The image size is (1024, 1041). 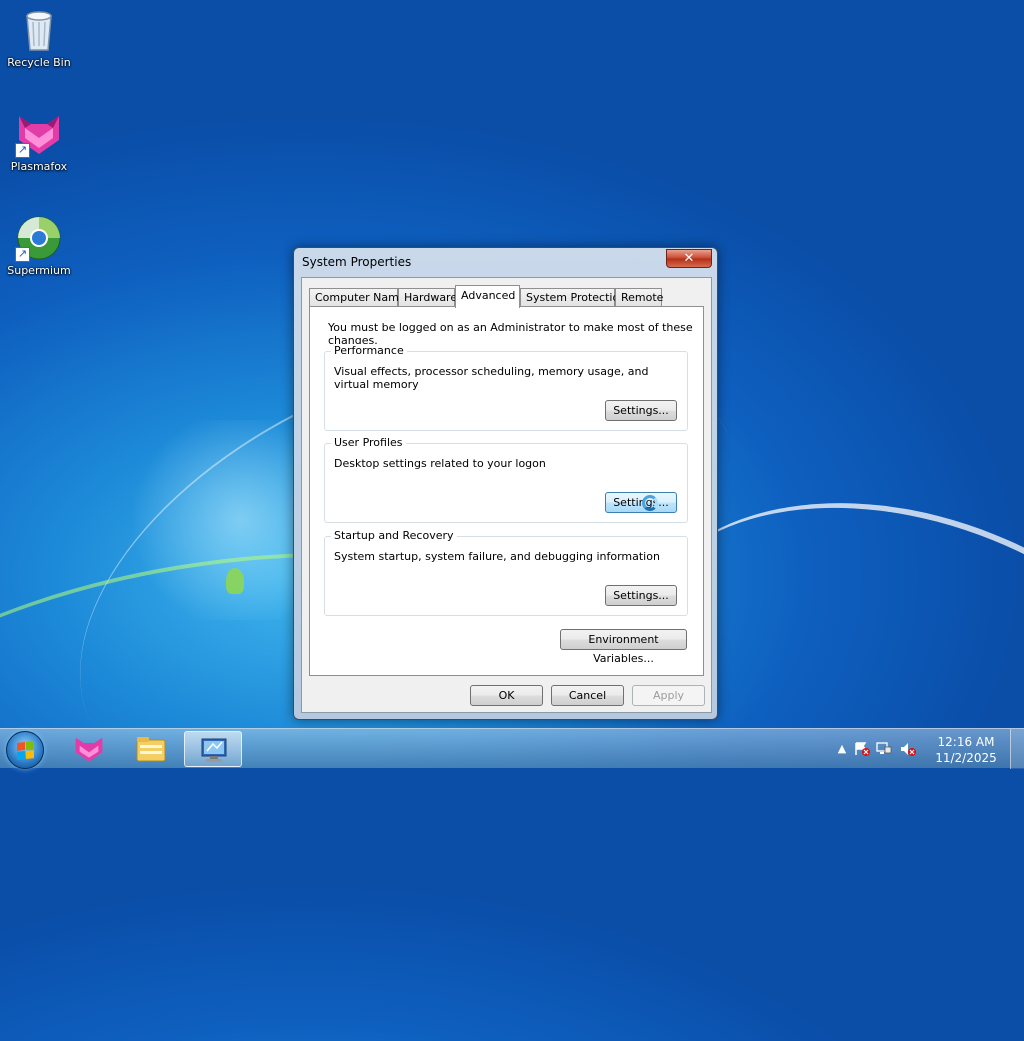 What do you see at coordinates (512, 748) in the screenshot?
I see `taskbar: ▲ 12:16 AM 11/2/2025` at bounding box center [512, 748].